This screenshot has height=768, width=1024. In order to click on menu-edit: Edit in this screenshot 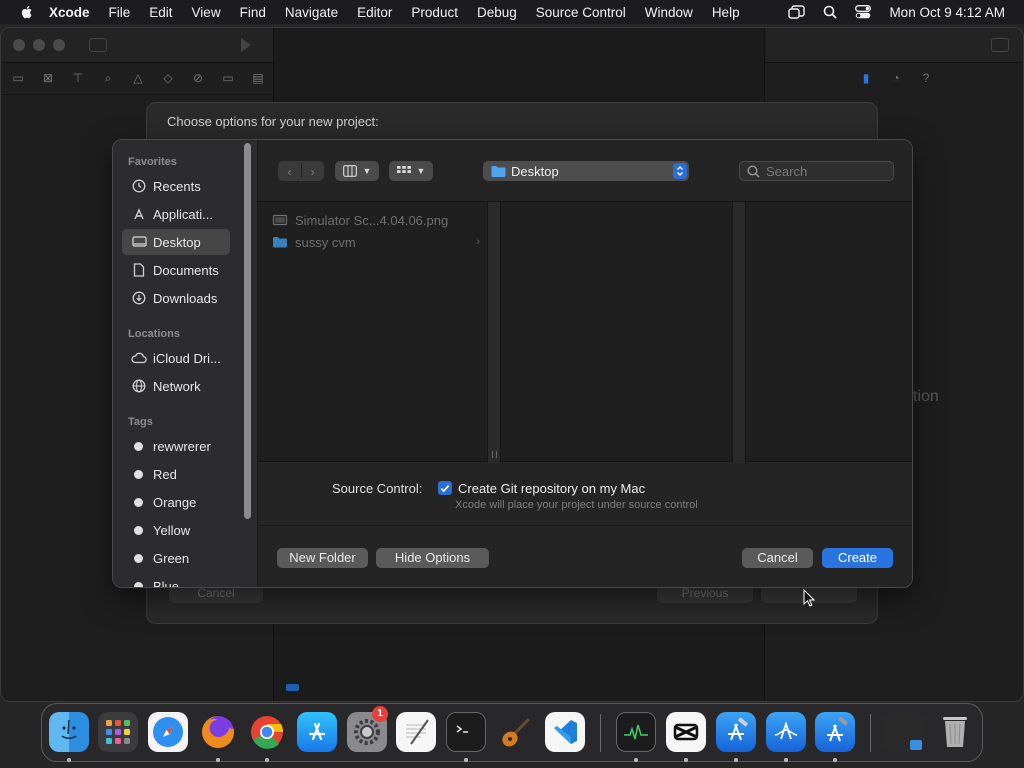, I will do `click(160, 12)`.